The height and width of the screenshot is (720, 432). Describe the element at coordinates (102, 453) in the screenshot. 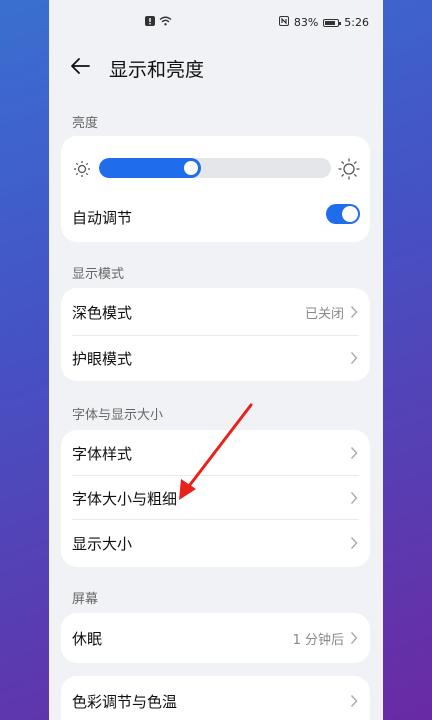

I see `list-item-label: 字体样式` at that location.